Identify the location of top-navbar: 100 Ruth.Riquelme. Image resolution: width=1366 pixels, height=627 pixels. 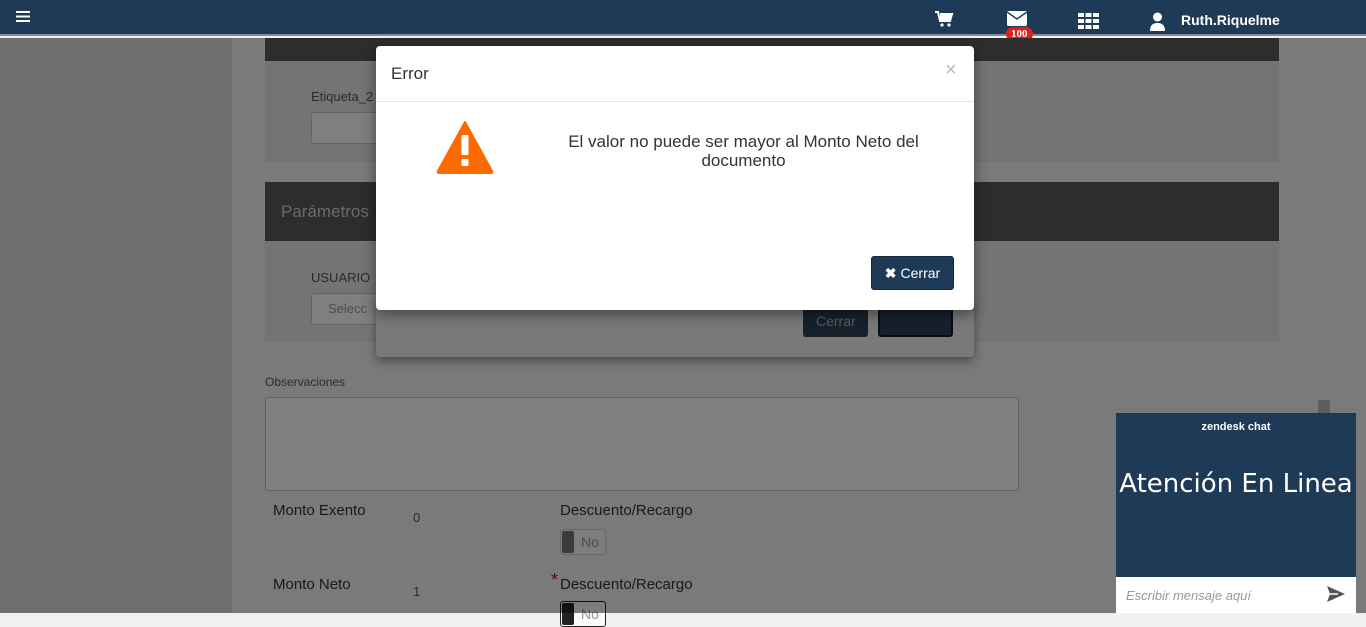
(683, 20).